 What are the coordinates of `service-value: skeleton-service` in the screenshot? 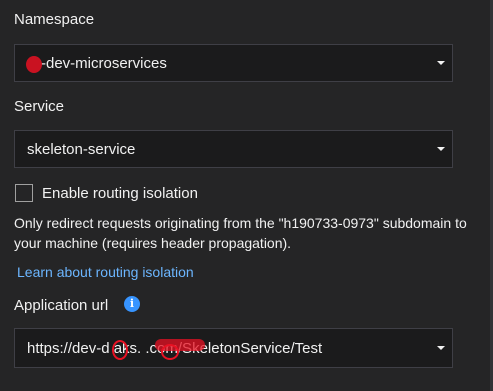 It's located at (81, 149).